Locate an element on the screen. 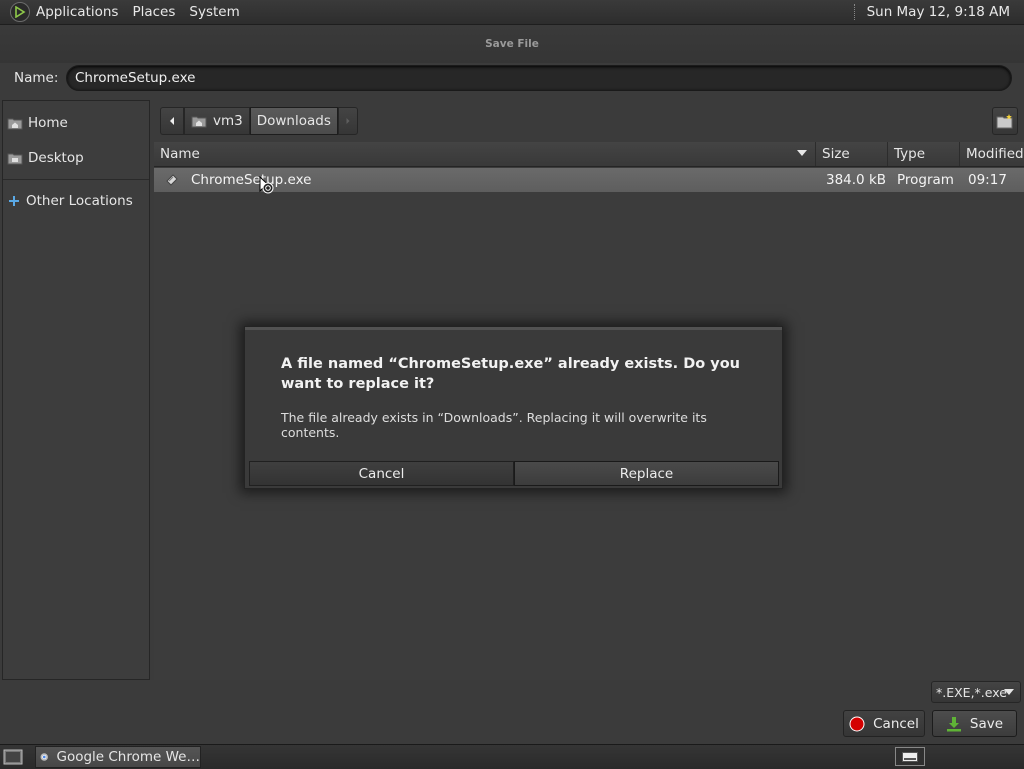  filename-input is located at coordinates (539, 78).